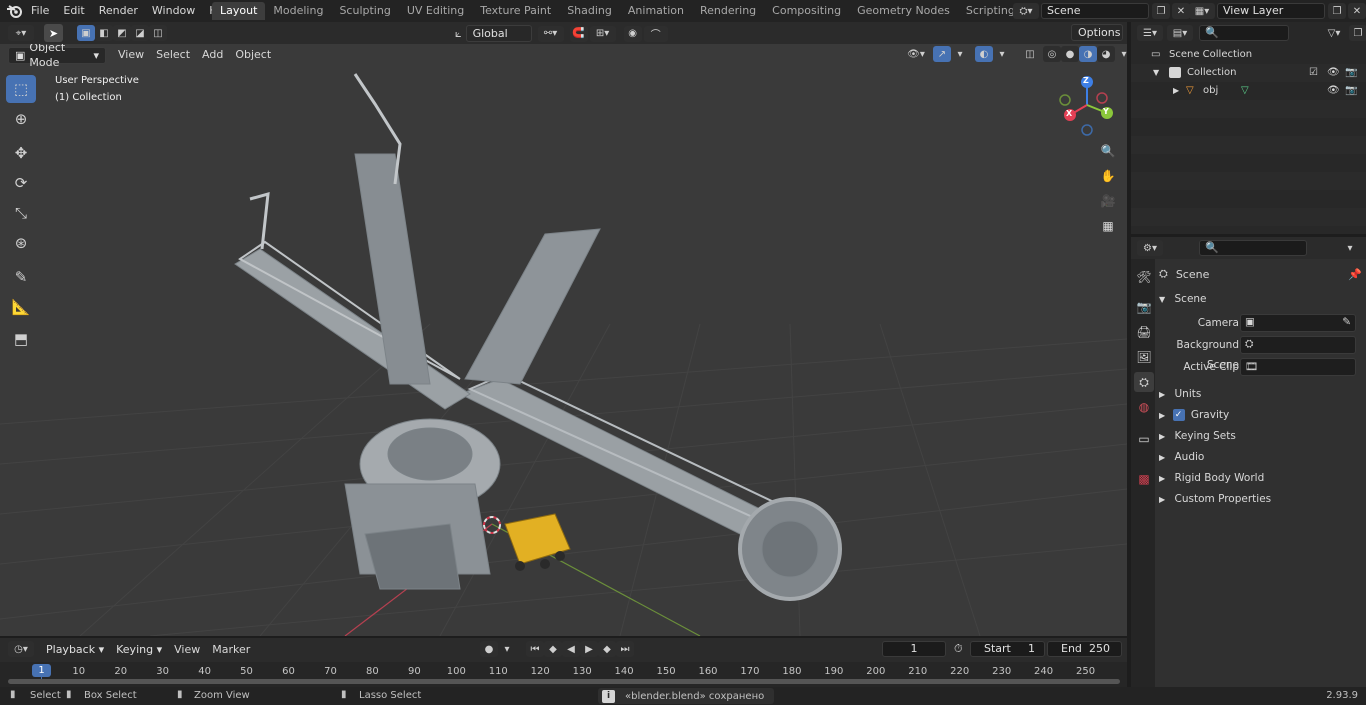 Image resolution: width=1366 pixels, height=705 pixels. Describe the element at coordinates (21, 243) in the screenshot. I see `transform-tool-icon: ⊛` at that location.